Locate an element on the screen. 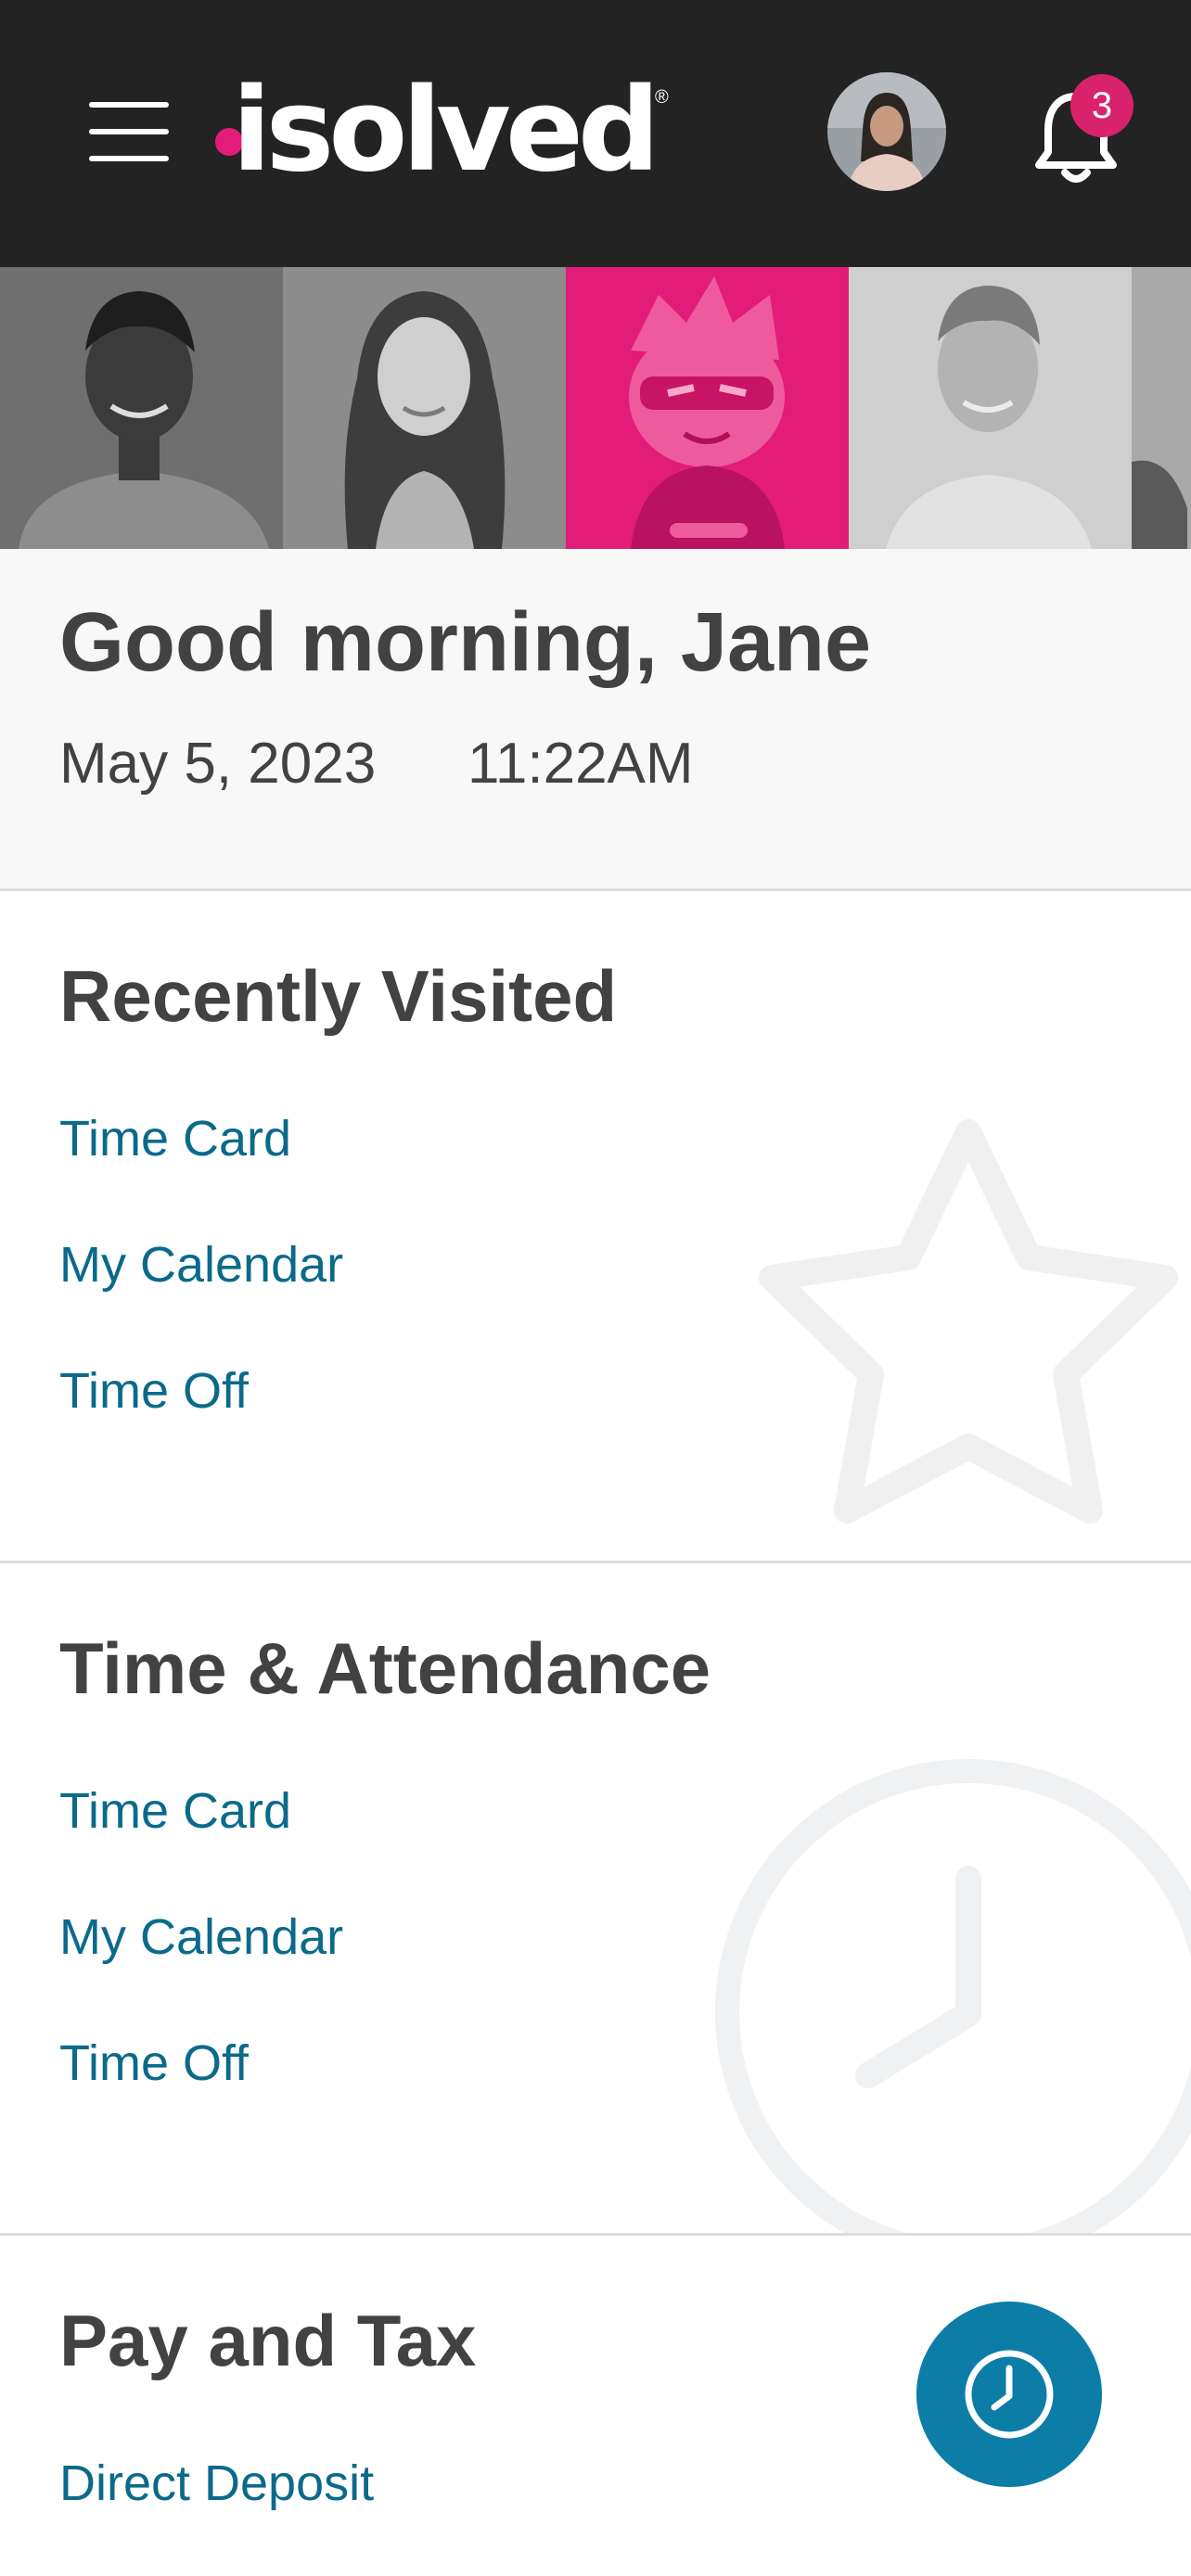  clock-fab-button is located at coordinates (1009, 2394).